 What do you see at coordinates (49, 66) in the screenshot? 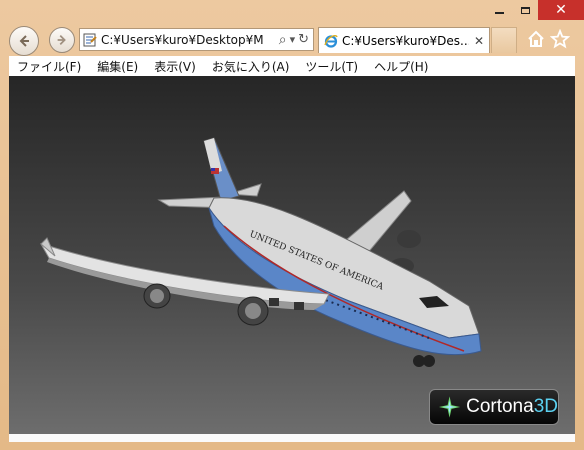
I see `menu-file: ファイル(F)` at bounding box center [49, 66].